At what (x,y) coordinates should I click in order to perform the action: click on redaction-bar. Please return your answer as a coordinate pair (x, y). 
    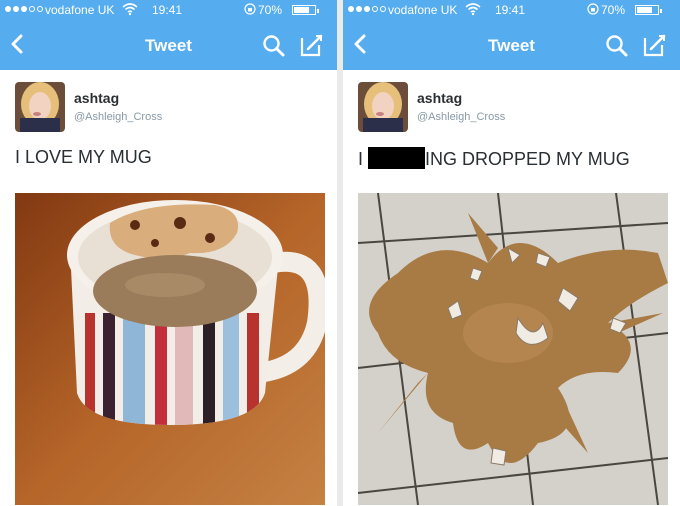
    Looking at the image, I should click on (397, 158).